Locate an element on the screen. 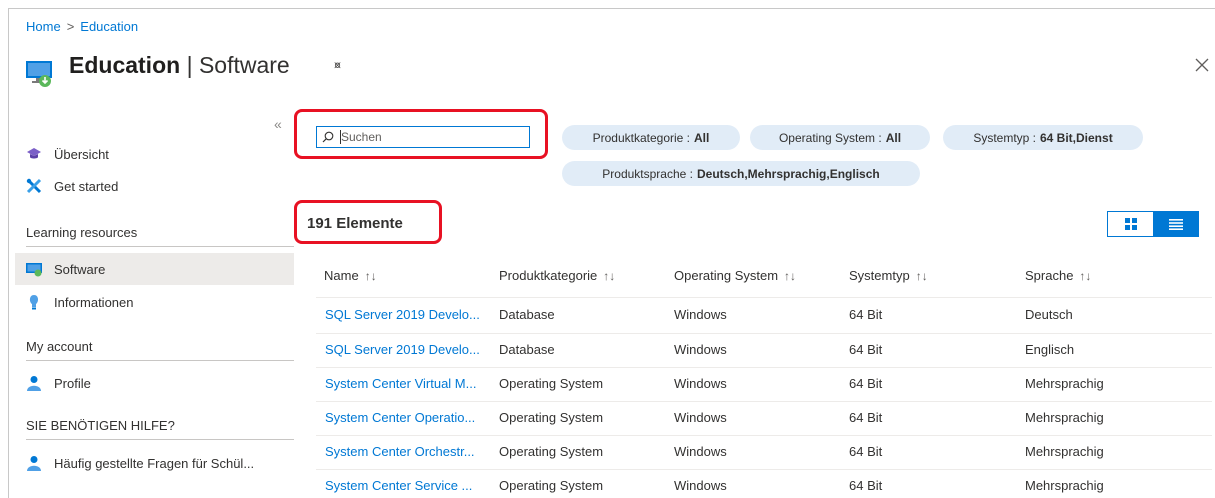 The height and width of the screenshot is (498, 1215). filter-value: 64 Bit,Dienst is located at coordinates (1076, 137).